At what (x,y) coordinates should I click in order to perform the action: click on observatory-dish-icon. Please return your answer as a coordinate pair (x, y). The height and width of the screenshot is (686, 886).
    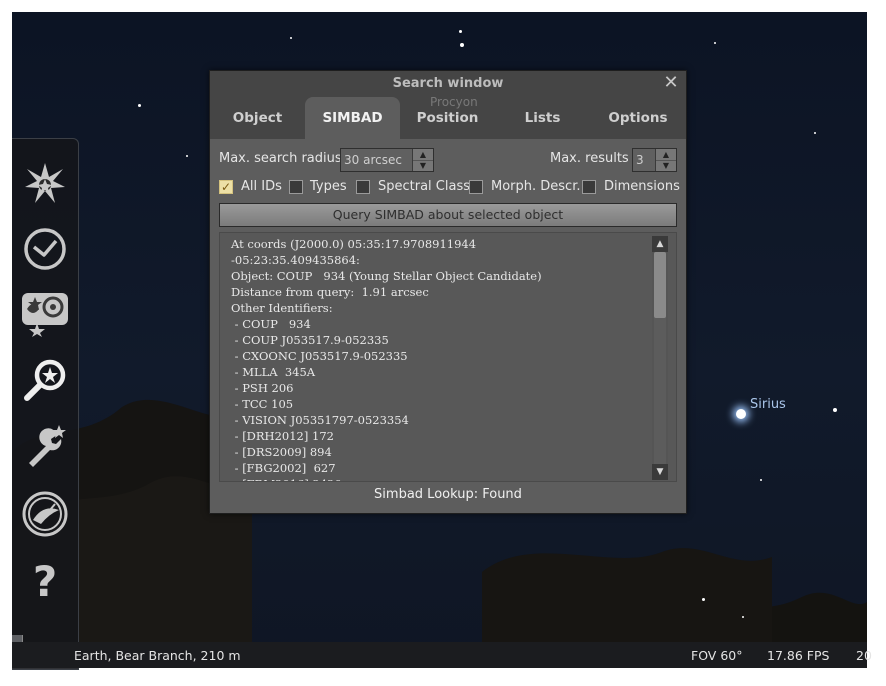
    Looking at the image, I should click on (45, 514).